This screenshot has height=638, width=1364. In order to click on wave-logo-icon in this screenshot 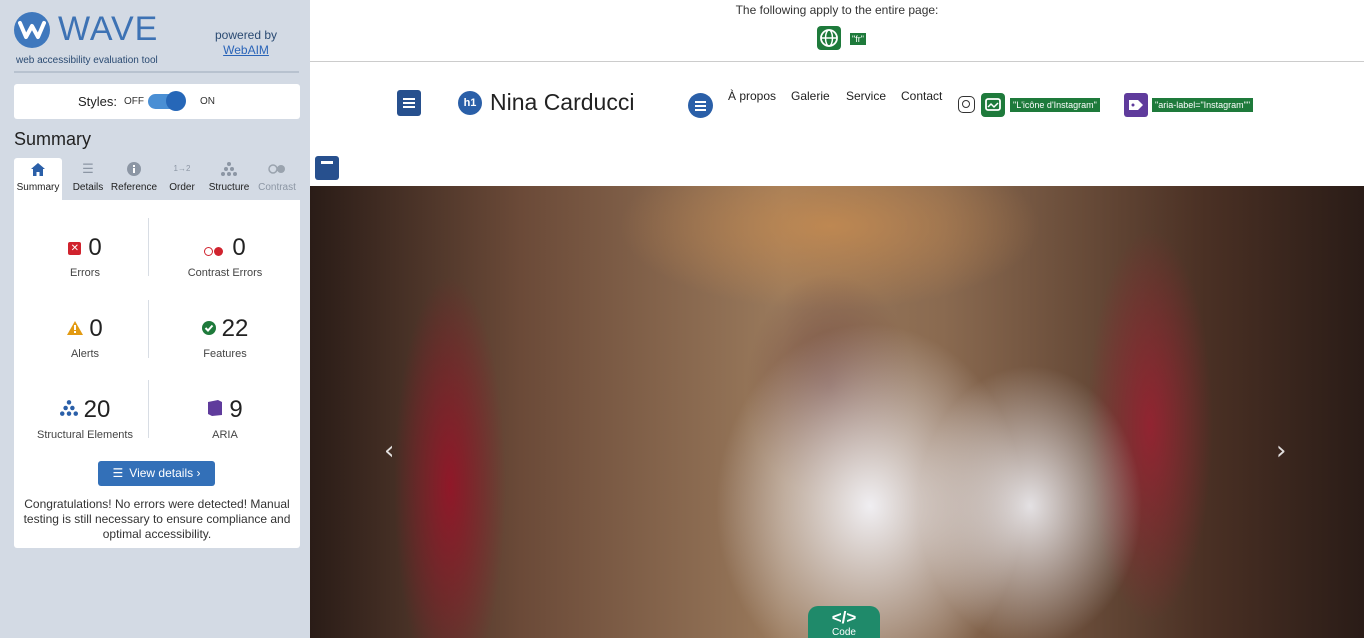, I will do `click(32, 30)`.